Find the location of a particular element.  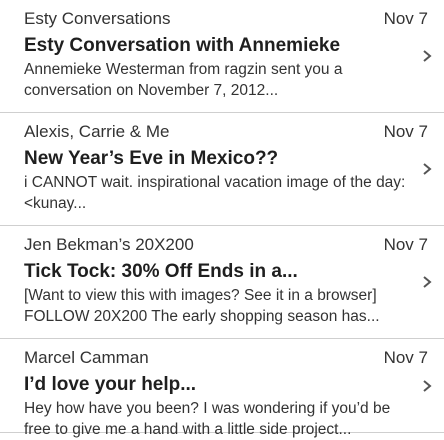

message-sender: Marcel Camman is located at coordinates (86, 357).